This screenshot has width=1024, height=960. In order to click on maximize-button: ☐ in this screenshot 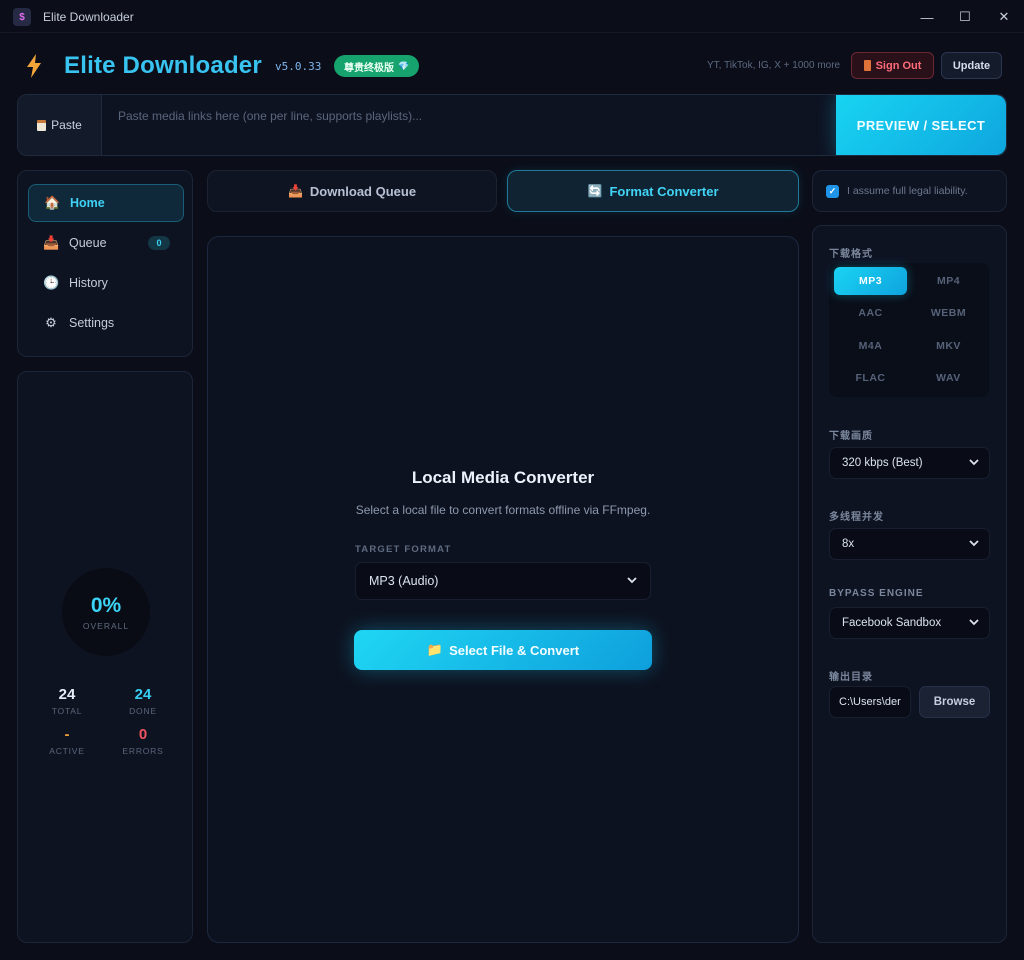, I will do `click(965, 17)`.